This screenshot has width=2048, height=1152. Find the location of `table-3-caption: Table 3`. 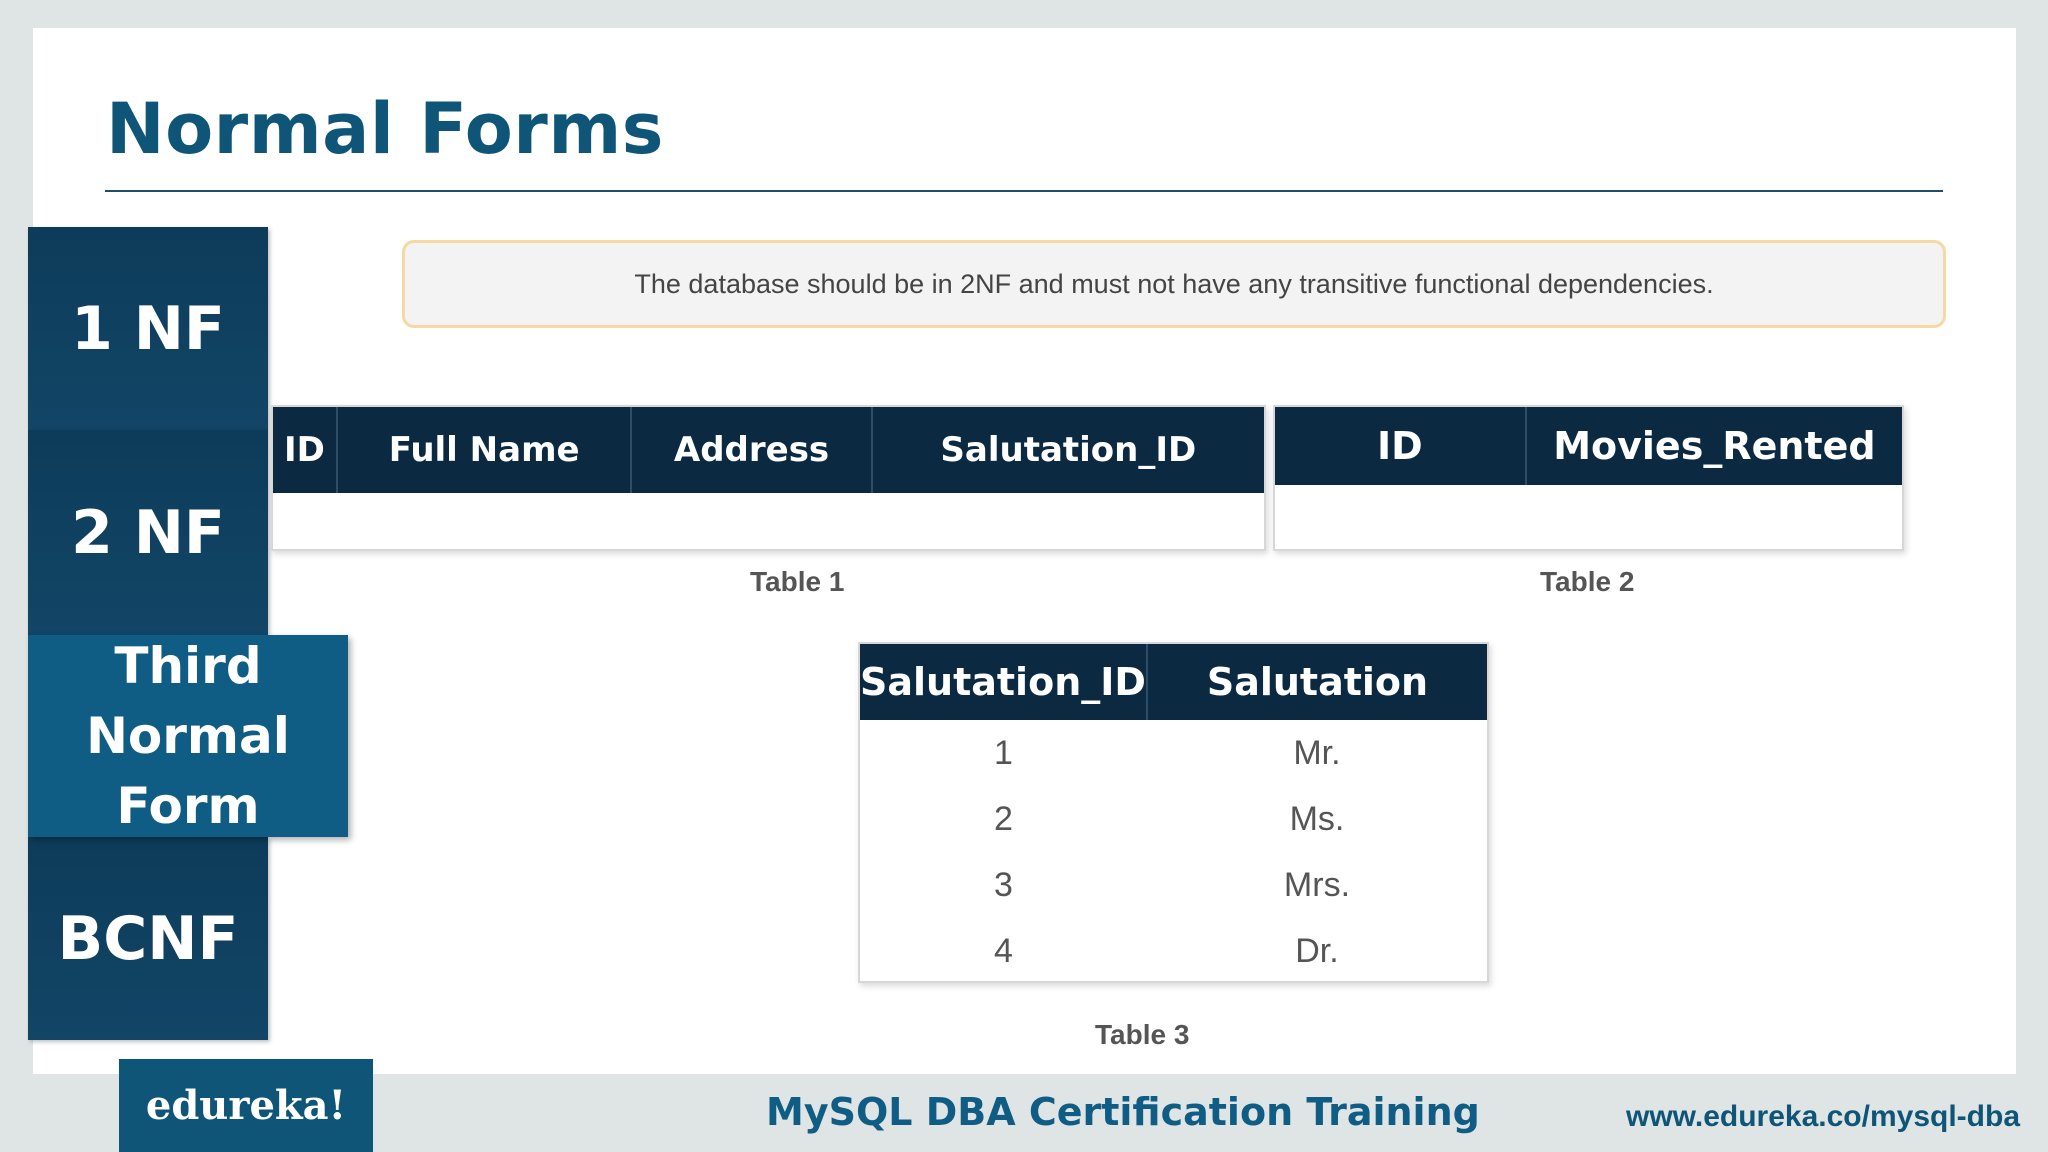

table-3-caption: Table 3 is located at coordinates (1142, 1034).